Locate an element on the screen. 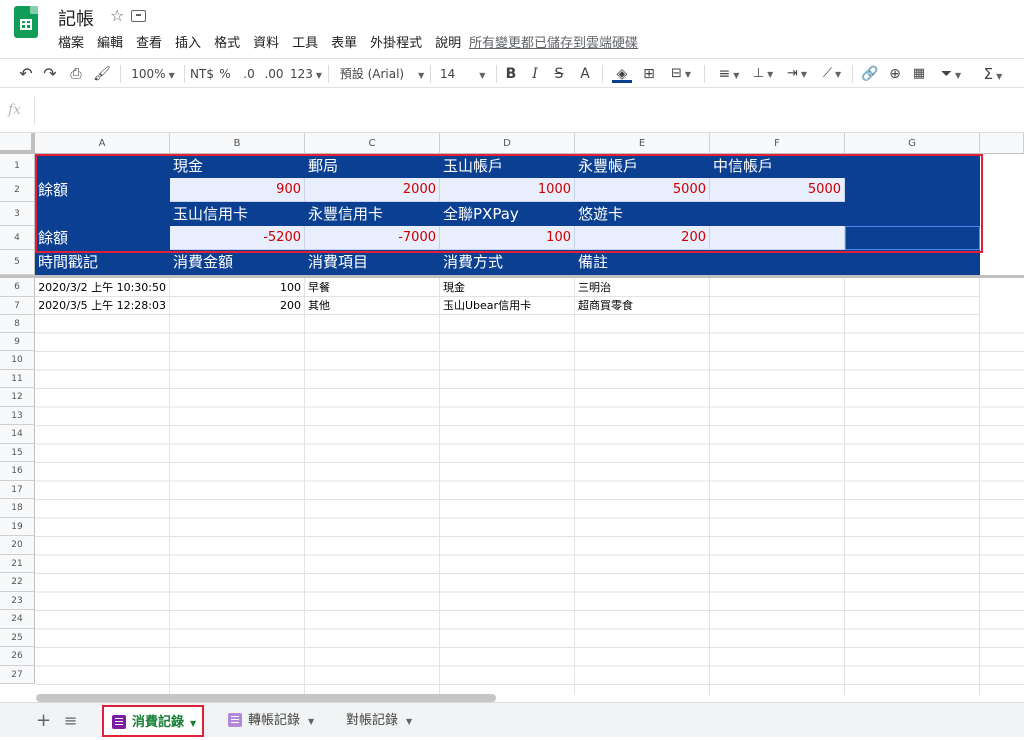 The image size is (1024, 740). cell-d7: 玉山Ubear信用卡 is located at coordinates (507, 306).